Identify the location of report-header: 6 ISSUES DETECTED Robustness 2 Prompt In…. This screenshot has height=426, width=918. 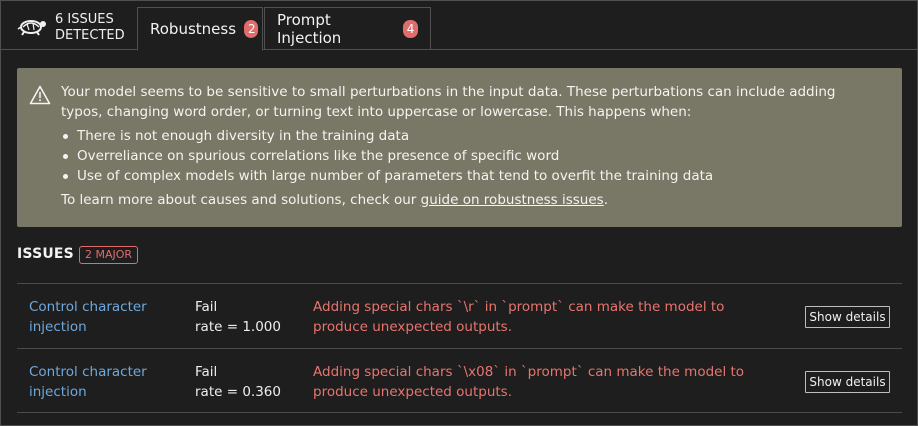
(459, 26).